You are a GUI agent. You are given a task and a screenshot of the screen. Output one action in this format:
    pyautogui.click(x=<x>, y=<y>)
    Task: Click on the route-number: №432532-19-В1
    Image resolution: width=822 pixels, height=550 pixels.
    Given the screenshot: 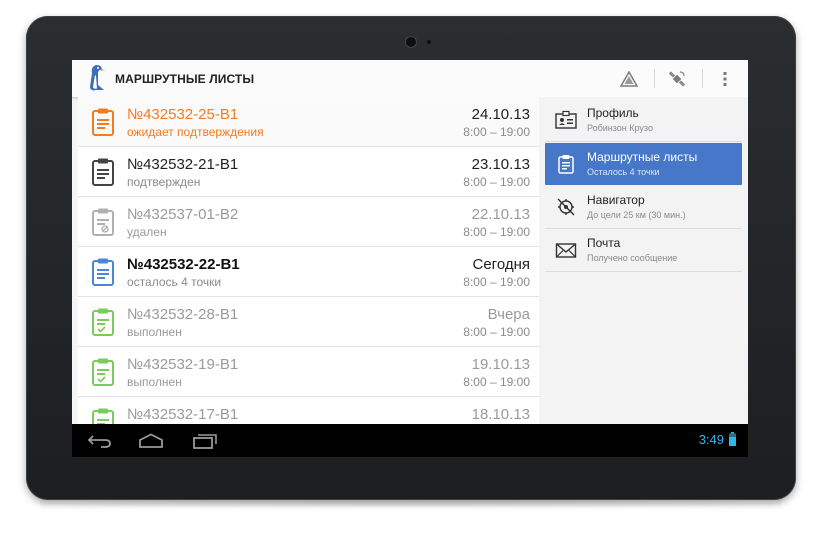 What is the action you would take?
    pyautogui.click(x=183, y=364)
    